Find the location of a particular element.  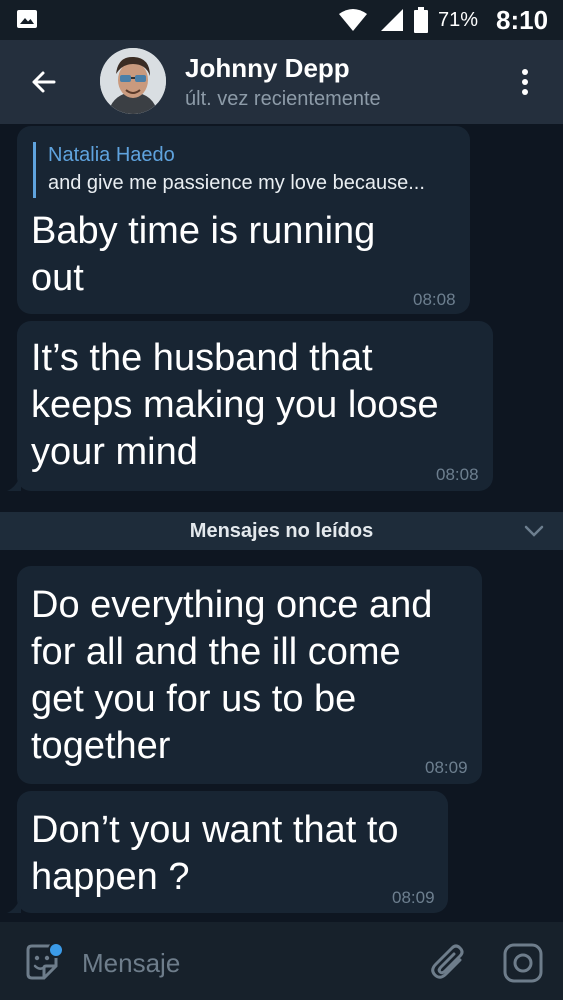

unread-messages-label: Mensajes no leídos is located at coordinates (281, 531).